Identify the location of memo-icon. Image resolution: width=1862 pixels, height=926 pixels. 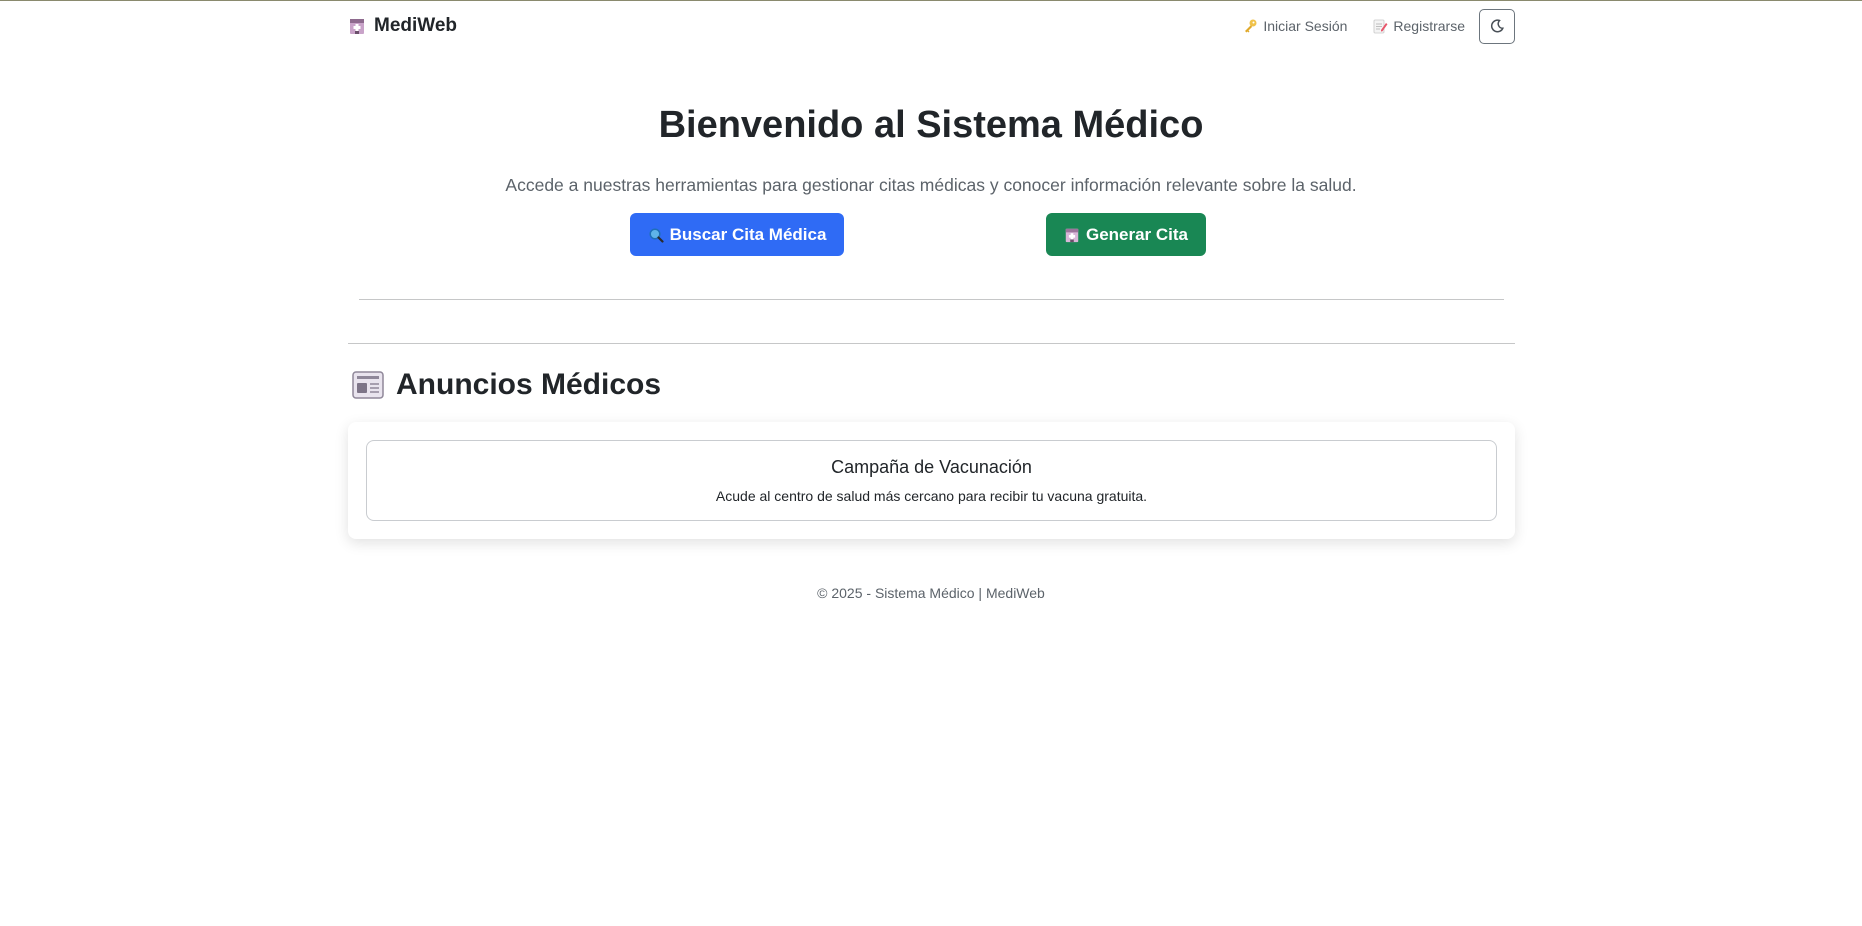
(1381, 26).